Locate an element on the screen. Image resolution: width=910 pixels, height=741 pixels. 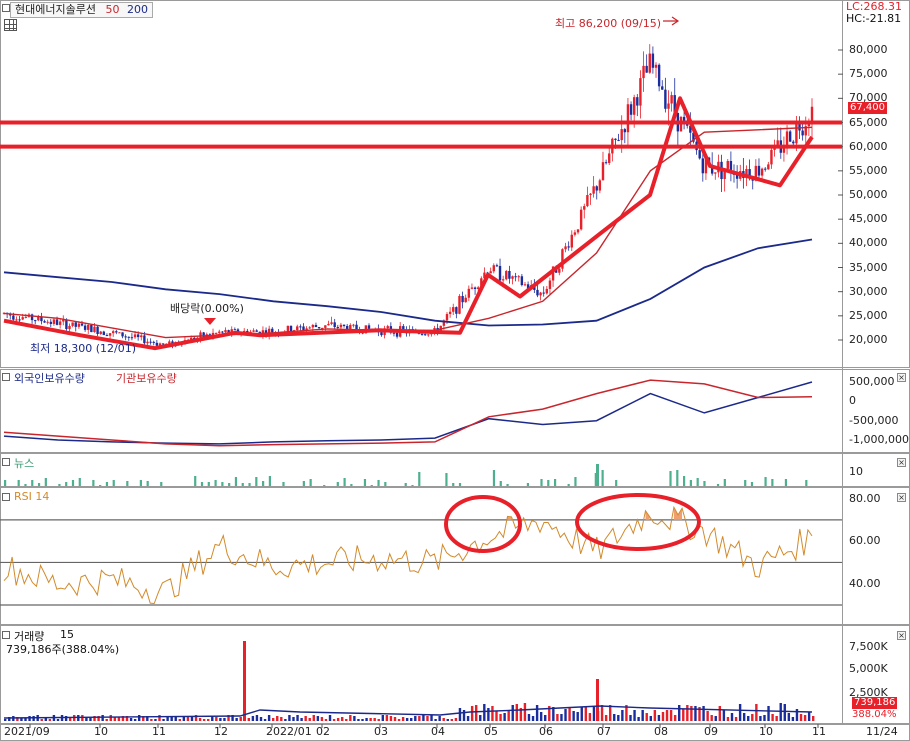
holdings-pane-close-icon: × is located at coordinates (901, 377).